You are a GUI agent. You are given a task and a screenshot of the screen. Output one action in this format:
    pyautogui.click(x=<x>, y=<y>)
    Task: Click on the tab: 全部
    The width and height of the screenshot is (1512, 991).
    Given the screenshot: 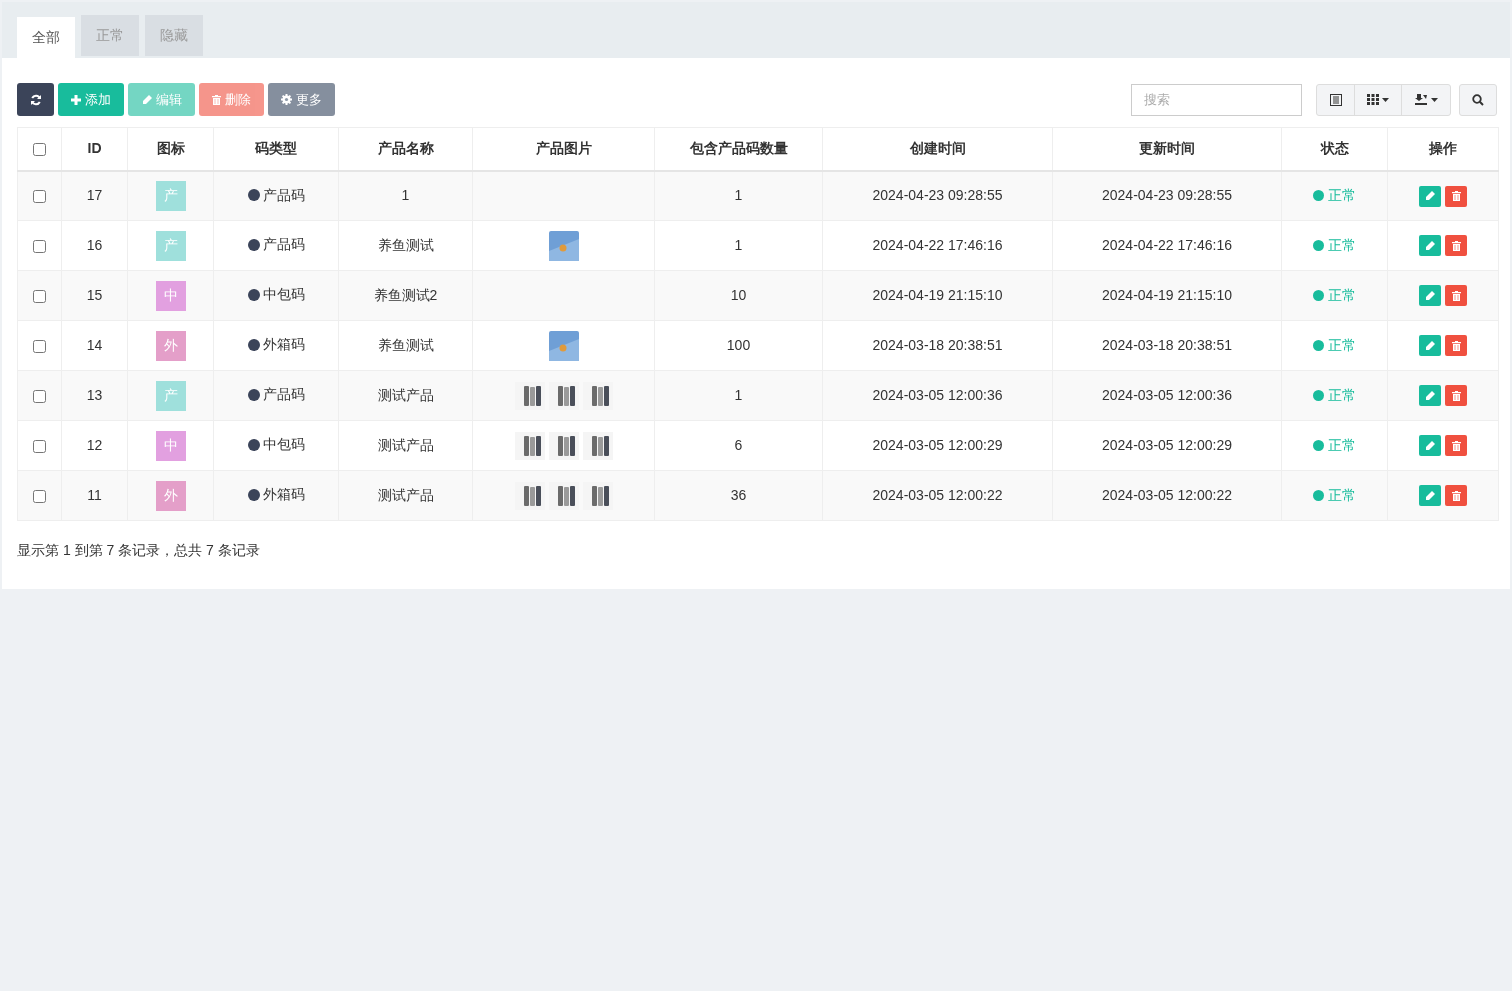 What is the action you would take?
    pyautogui.click(x=46, y=37)
    